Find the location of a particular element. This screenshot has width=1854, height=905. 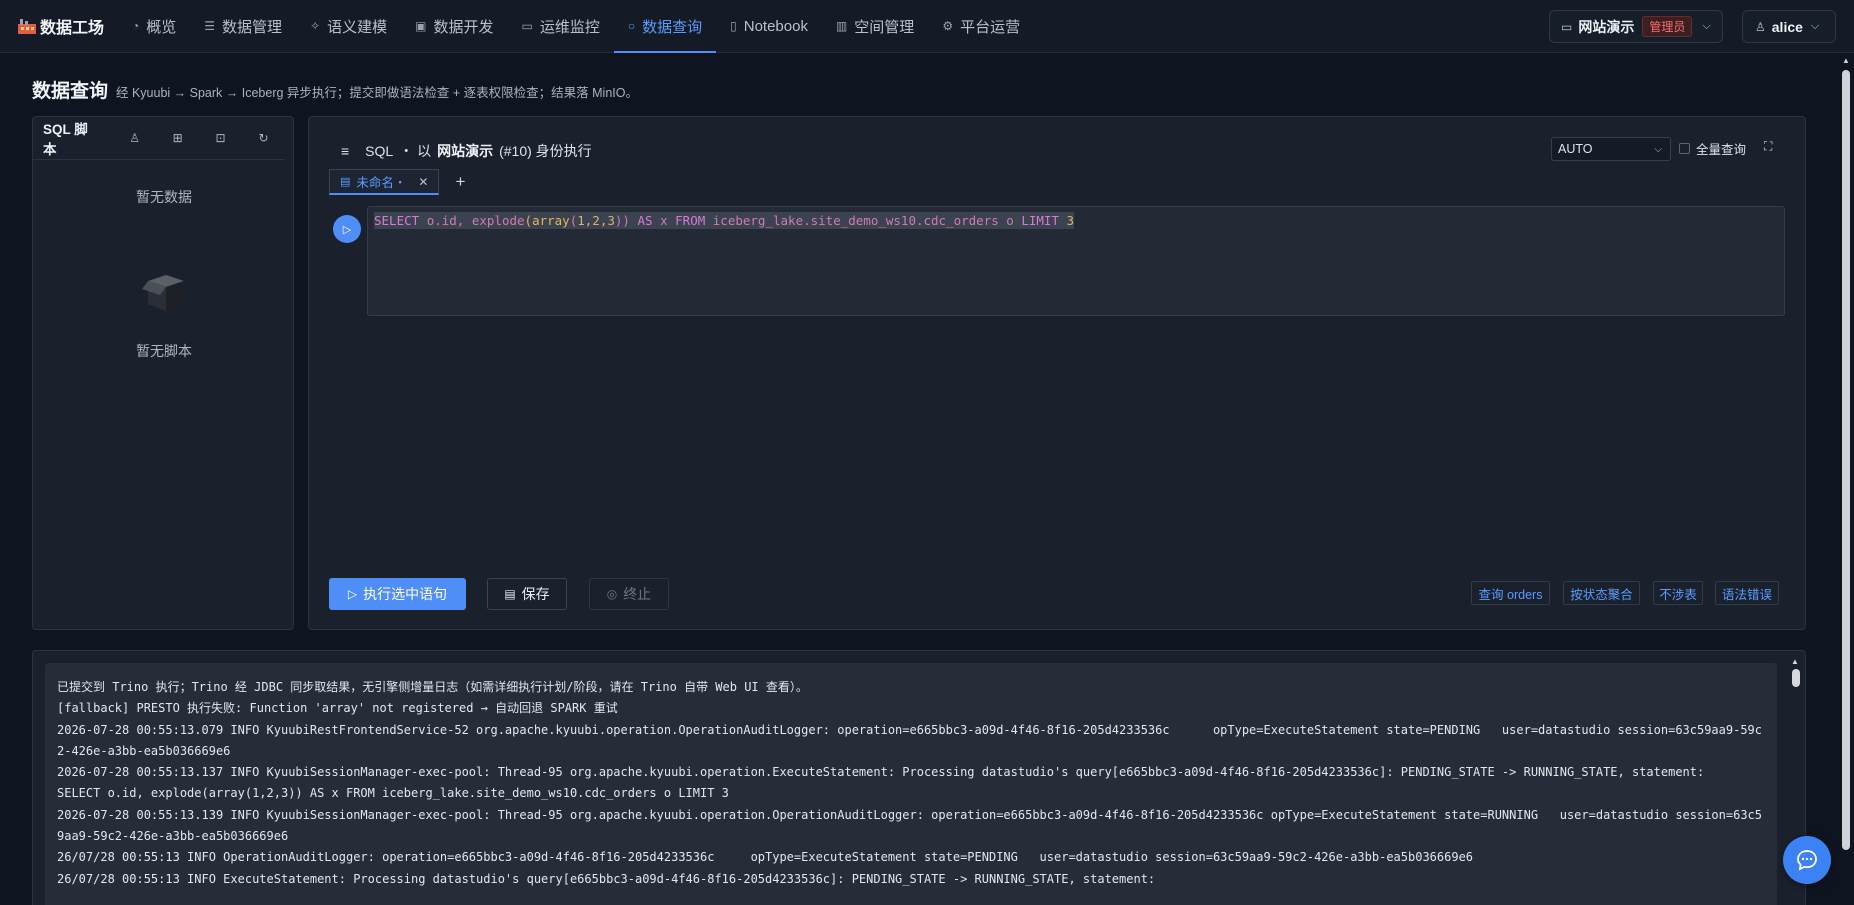

chat-assistant-button is located at coordinates (1807, 860).